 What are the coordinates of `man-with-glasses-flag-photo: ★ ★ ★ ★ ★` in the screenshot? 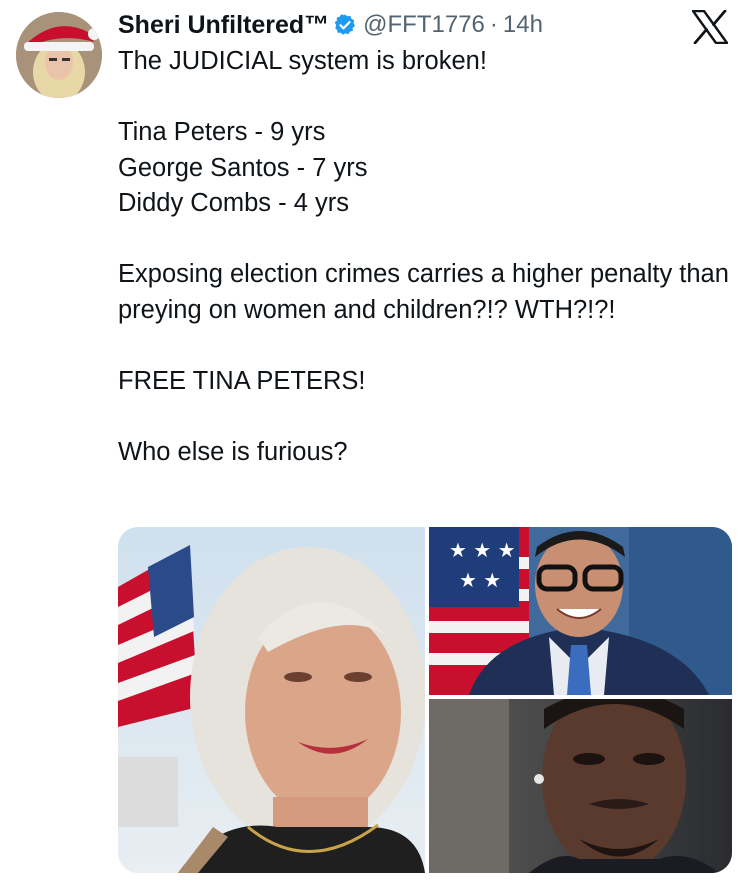 It's located at (580, 611).